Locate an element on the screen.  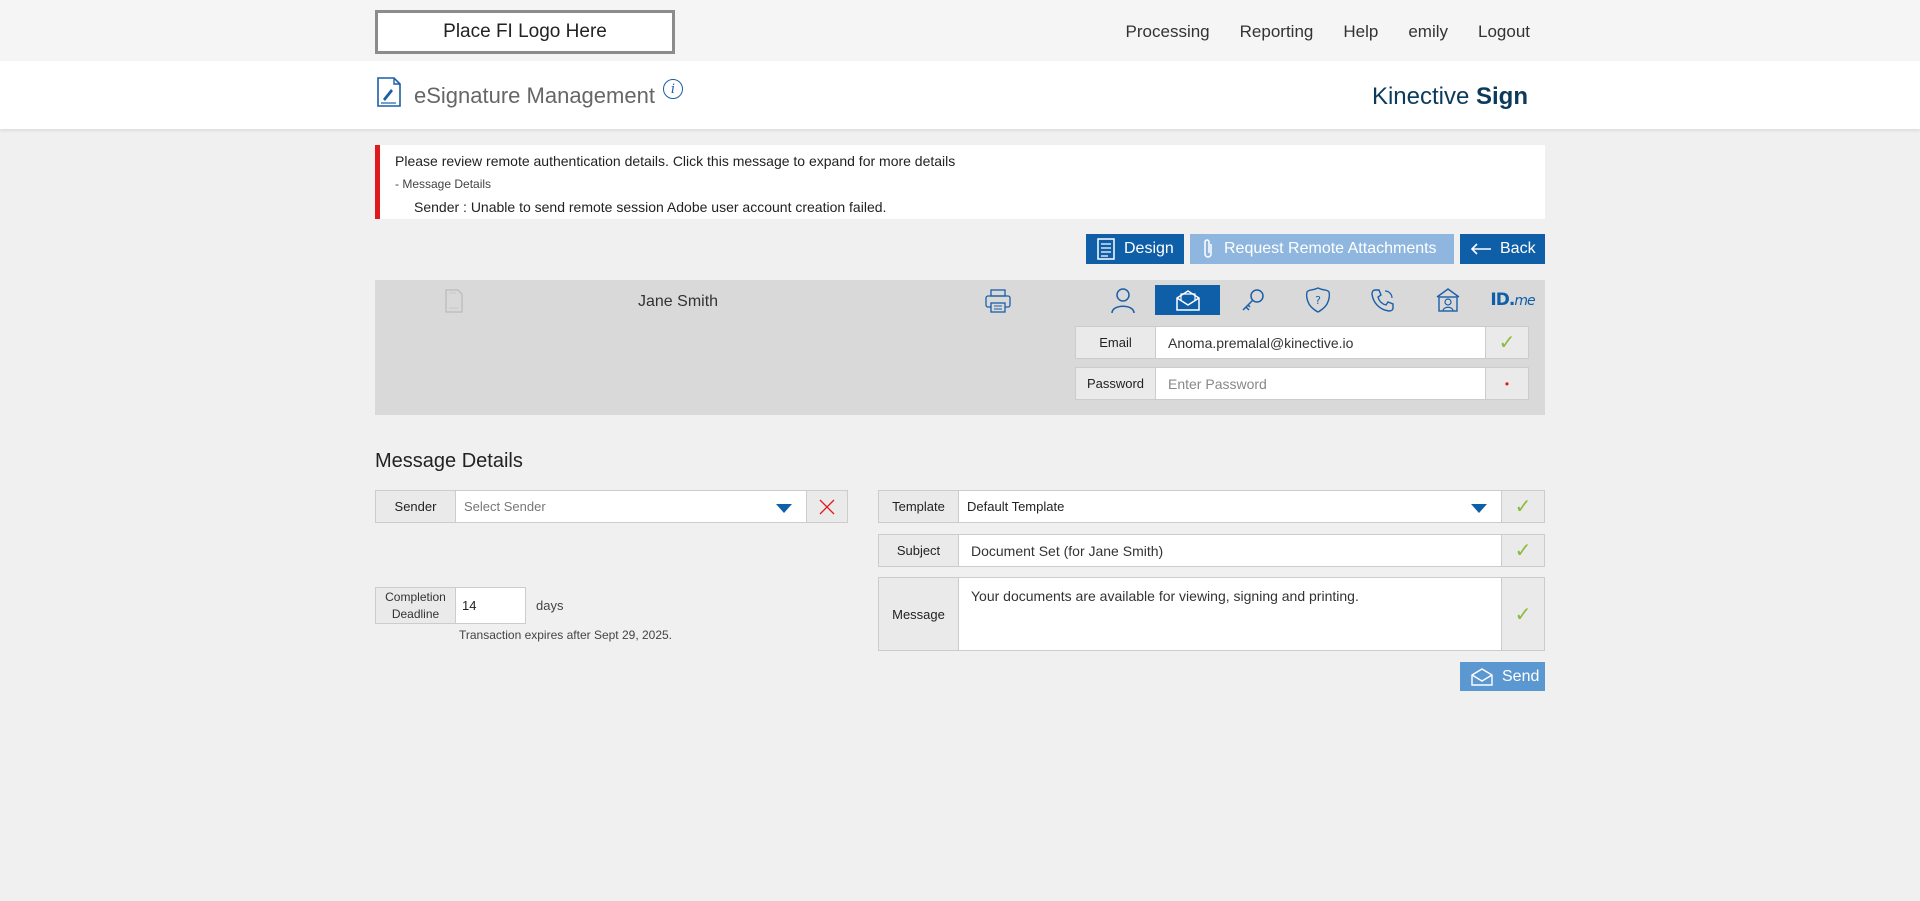
sender-label: Sender is located at coordinates (415, 506).